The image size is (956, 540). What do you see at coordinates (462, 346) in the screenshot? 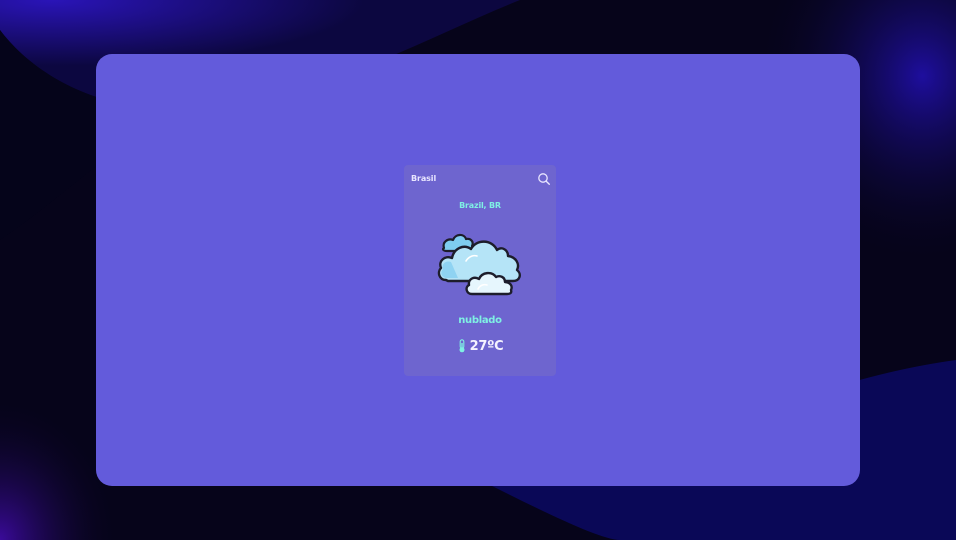
I see `thermometer-icon` at bounding box center [462, 346].